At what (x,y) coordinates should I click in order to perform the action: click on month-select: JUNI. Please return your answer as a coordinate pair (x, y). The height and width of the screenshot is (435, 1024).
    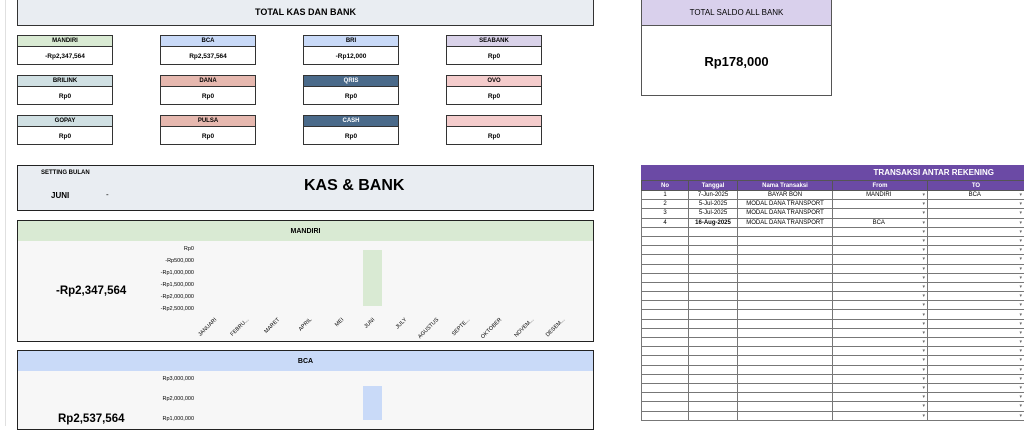
    Looking at the image, I should click on (60, 195).